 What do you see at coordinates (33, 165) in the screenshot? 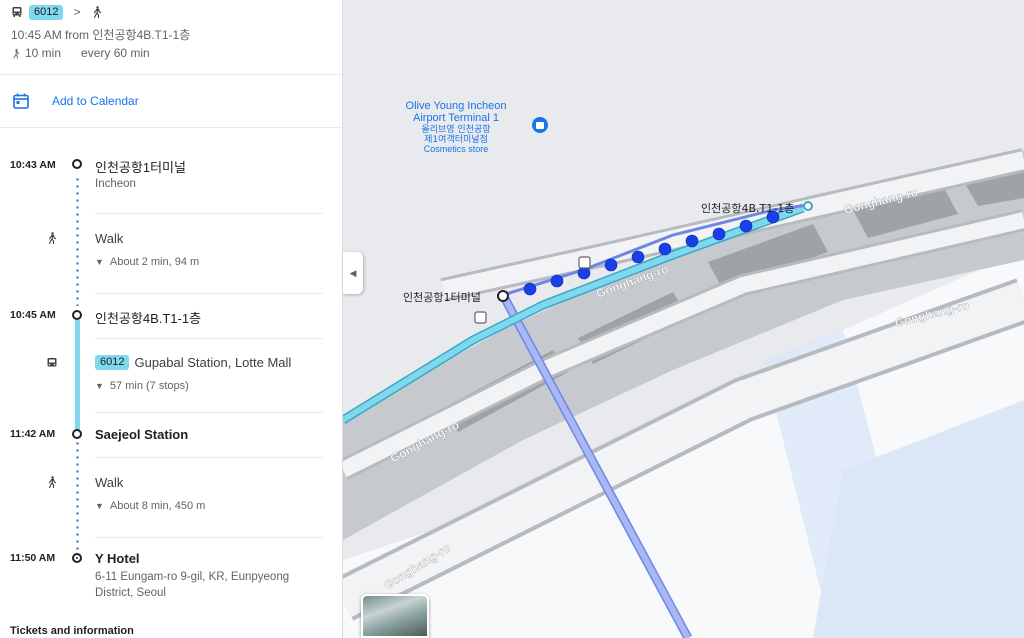
I see `step-time: 10:43 AM` at bounding box center [33, 165].